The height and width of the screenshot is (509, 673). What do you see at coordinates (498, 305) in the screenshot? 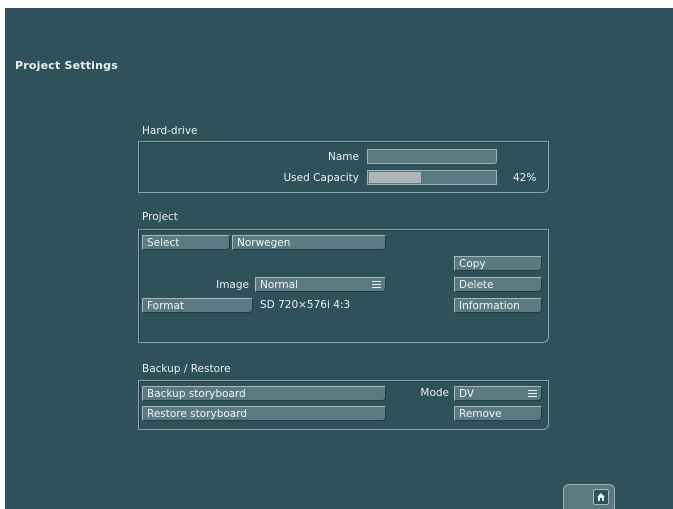
I see `information-button: Information` at bounding box center [498, 305].